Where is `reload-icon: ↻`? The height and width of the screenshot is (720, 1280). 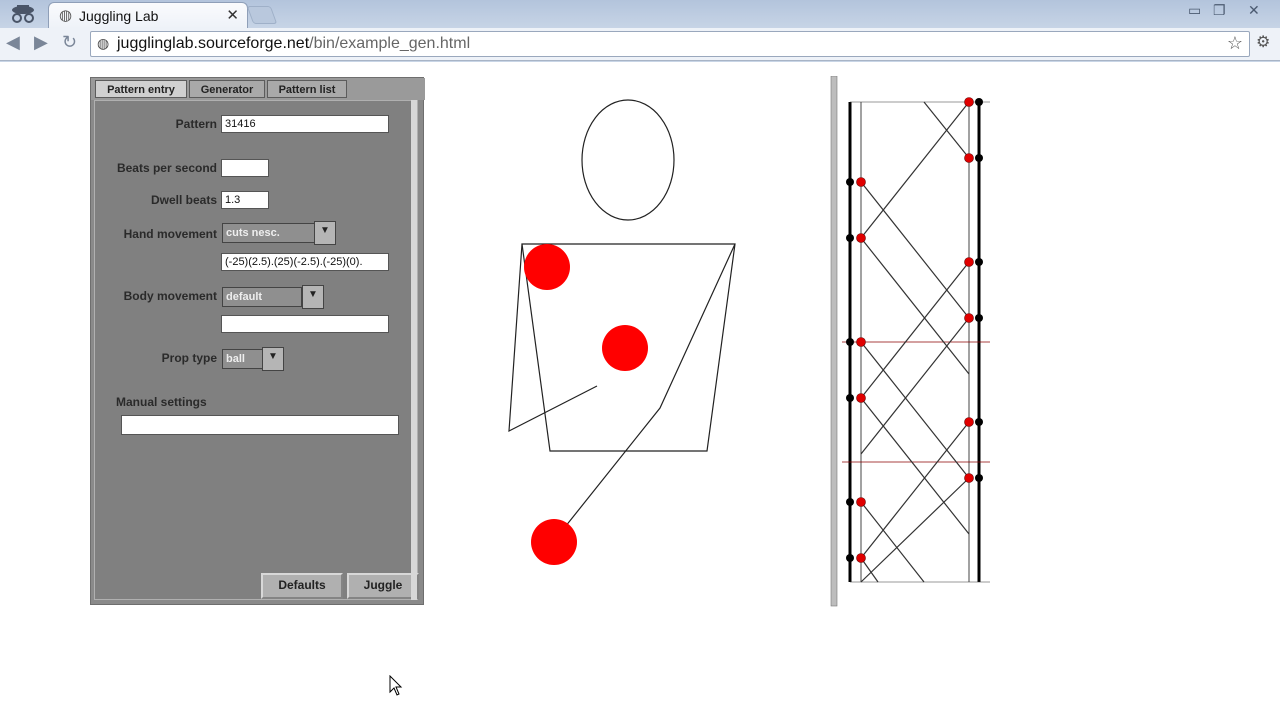 reload-icon: ↻ is located at coordinates (69, 42).